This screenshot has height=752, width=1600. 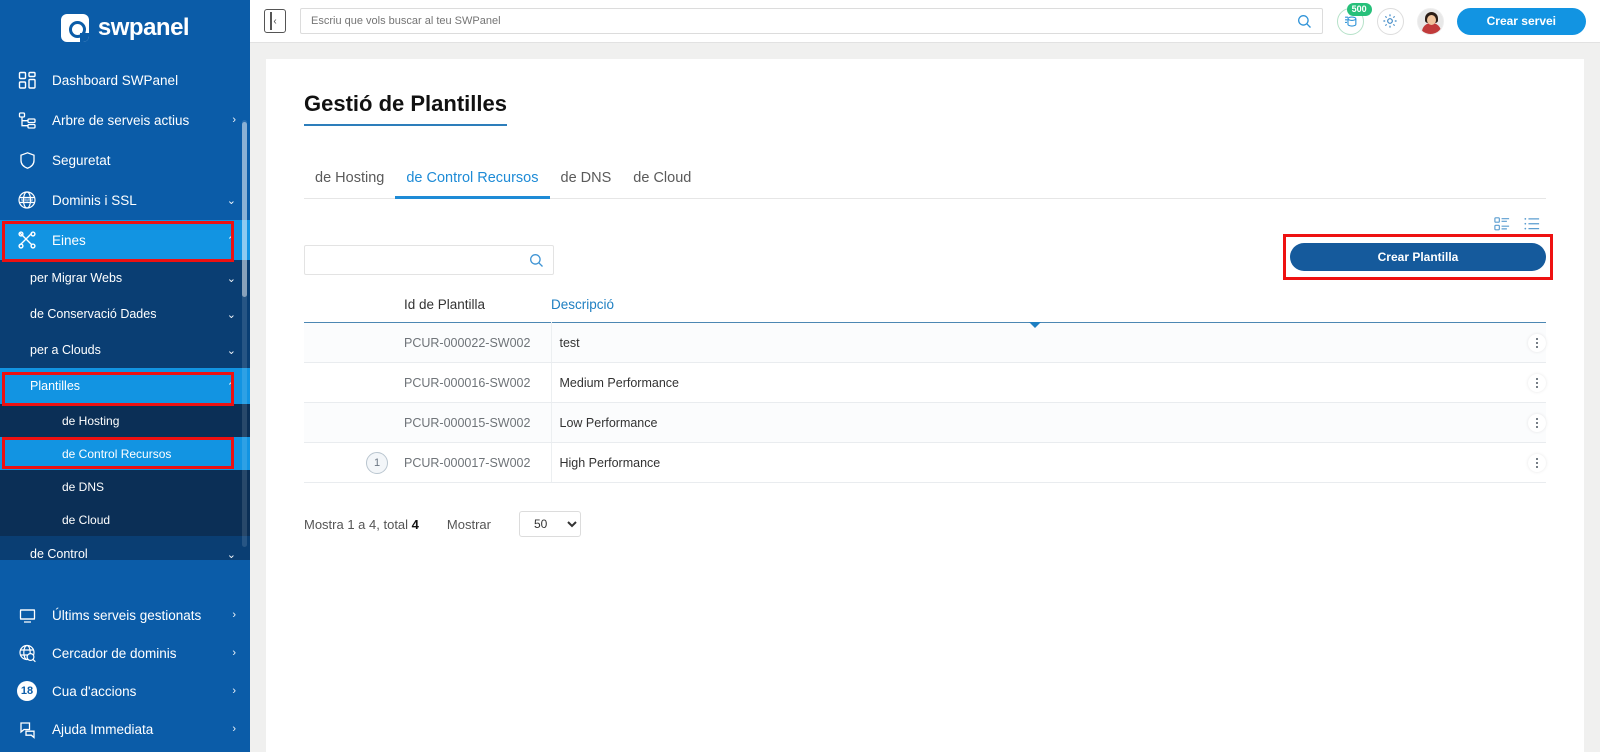 I want to click on global-search, so click(x=811, y=21).